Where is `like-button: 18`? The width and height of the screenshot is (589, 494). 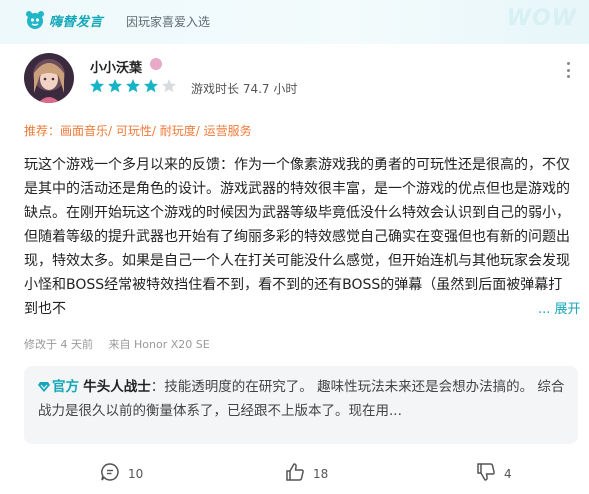
like-button: 18 is located at coordinates (306, 473).